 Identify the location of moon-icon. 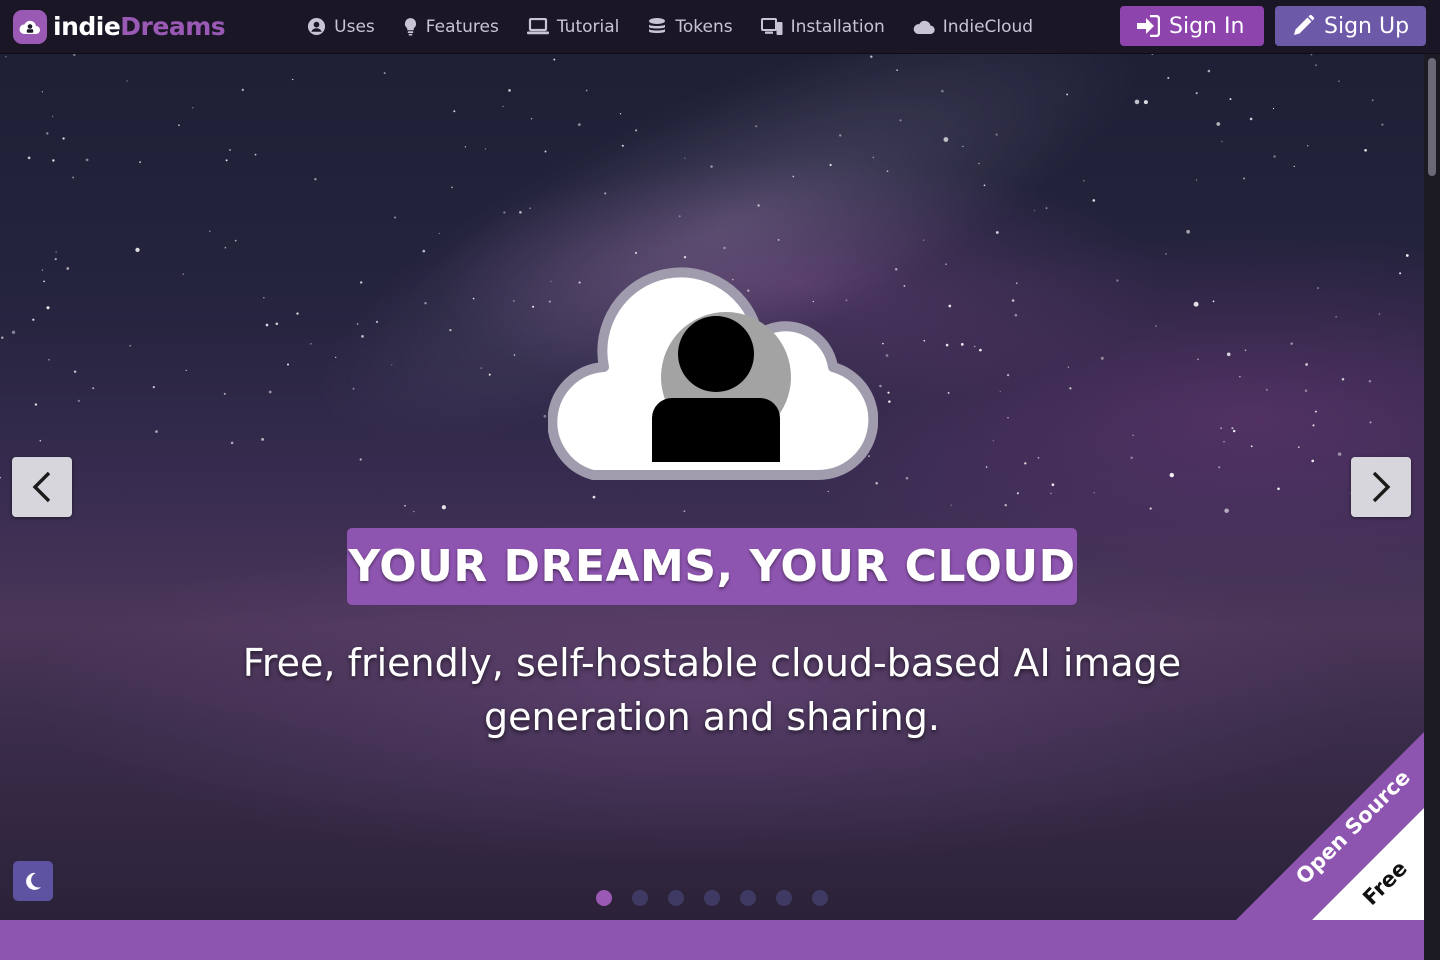
(33, 881).